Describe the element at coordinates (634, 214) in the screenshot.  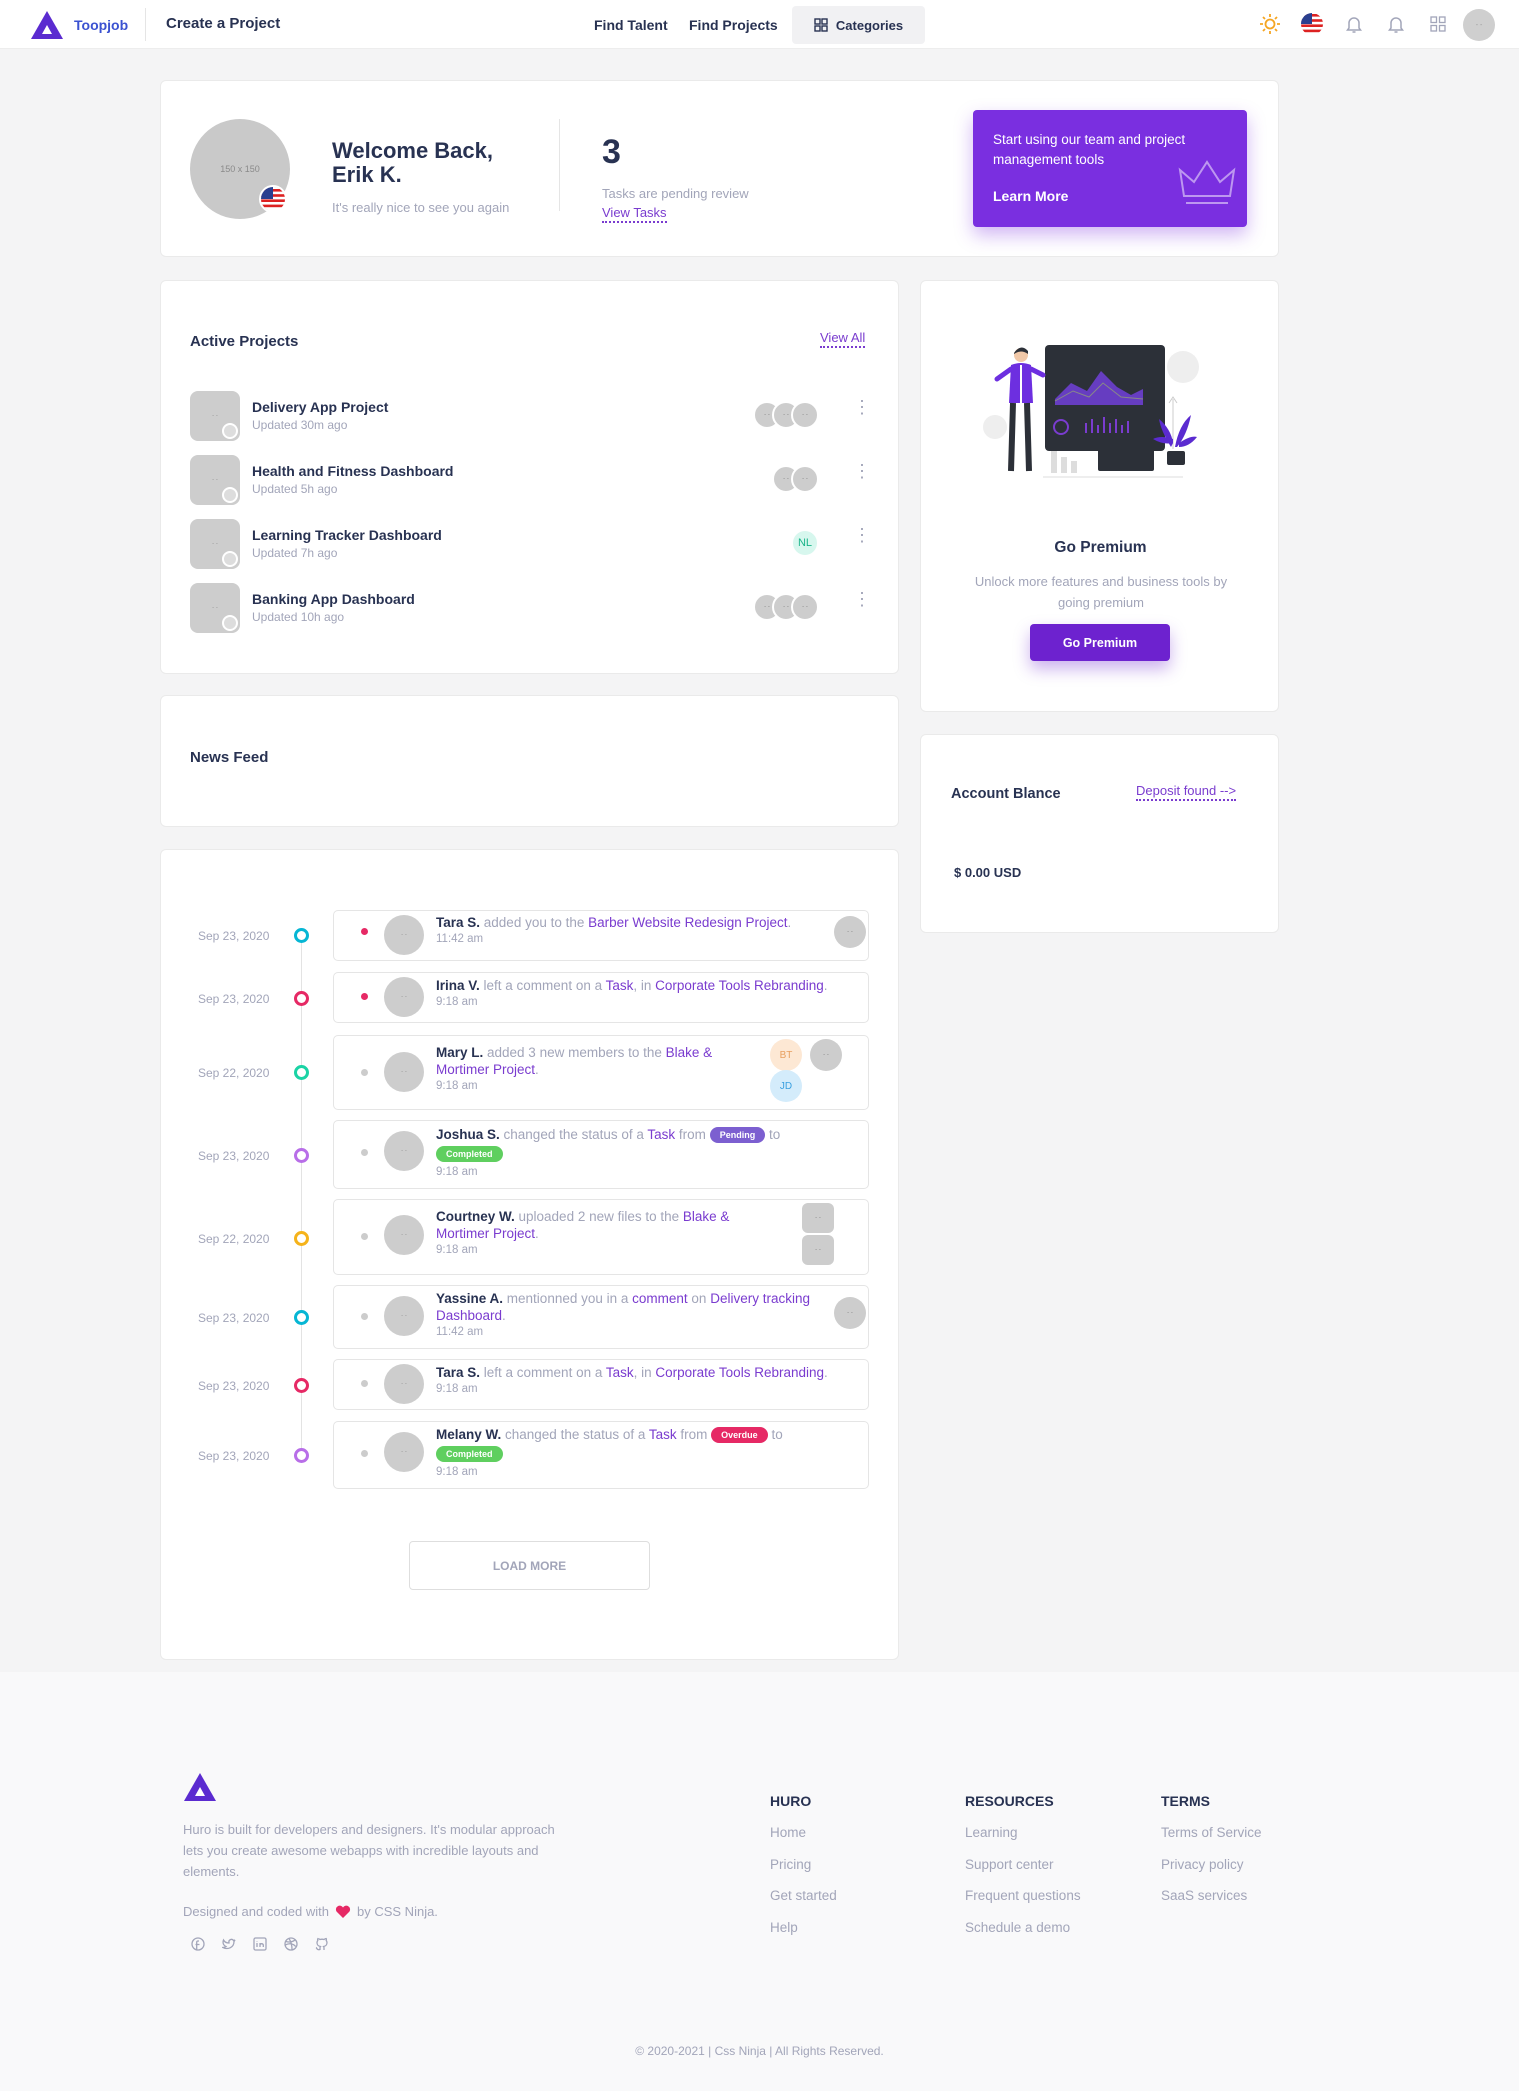
I see `view-tasks-link: View Tasks` at that location.